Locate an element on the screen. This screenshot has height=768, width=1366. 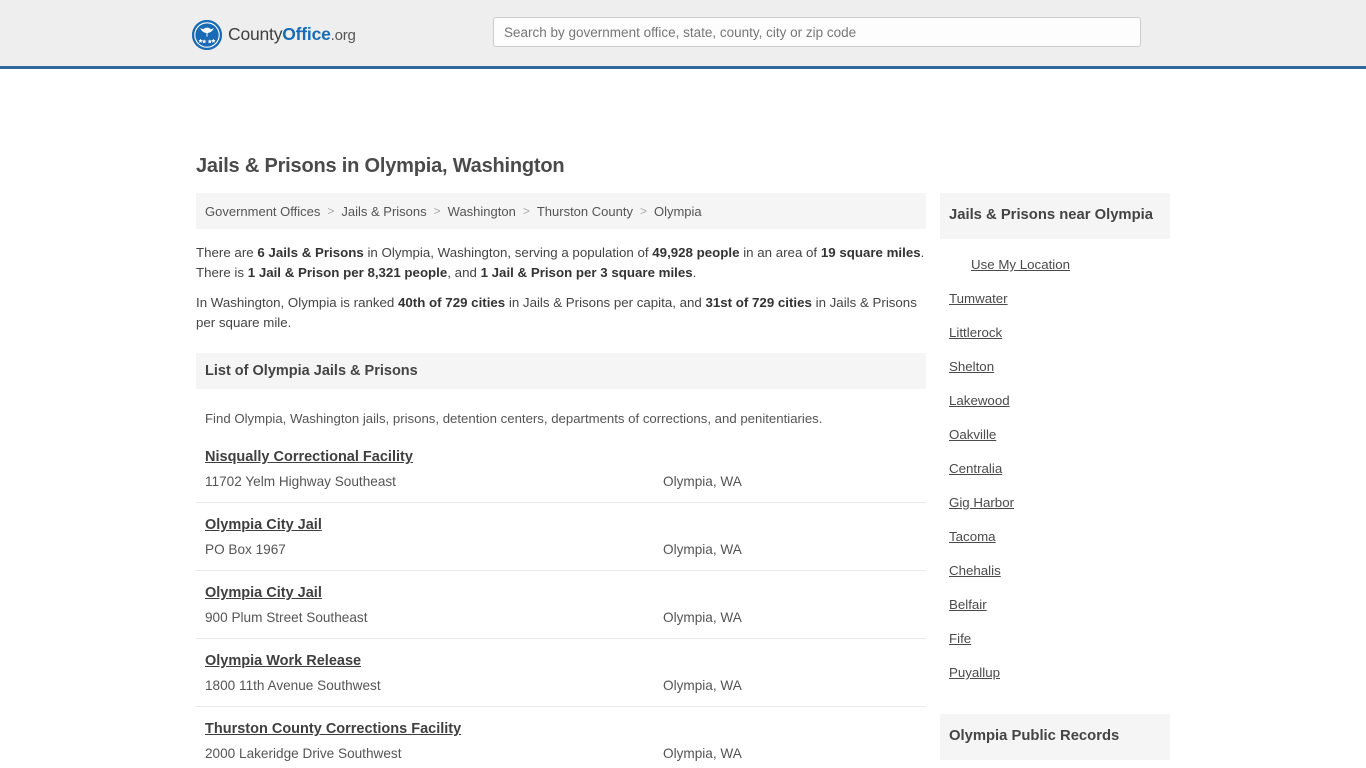
site-logo-text: CountyOffice.org is located at coordinates (292, 35).